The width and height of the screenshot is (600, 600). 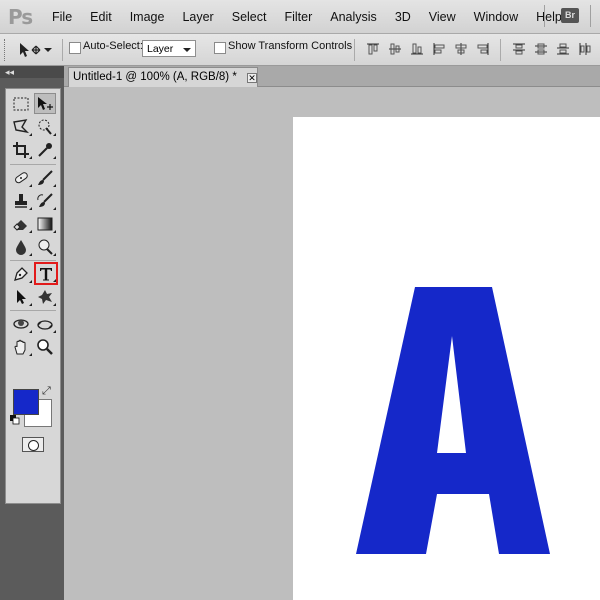 I want to click on align-horizontal-center-icon, so click(x=461, y=49).